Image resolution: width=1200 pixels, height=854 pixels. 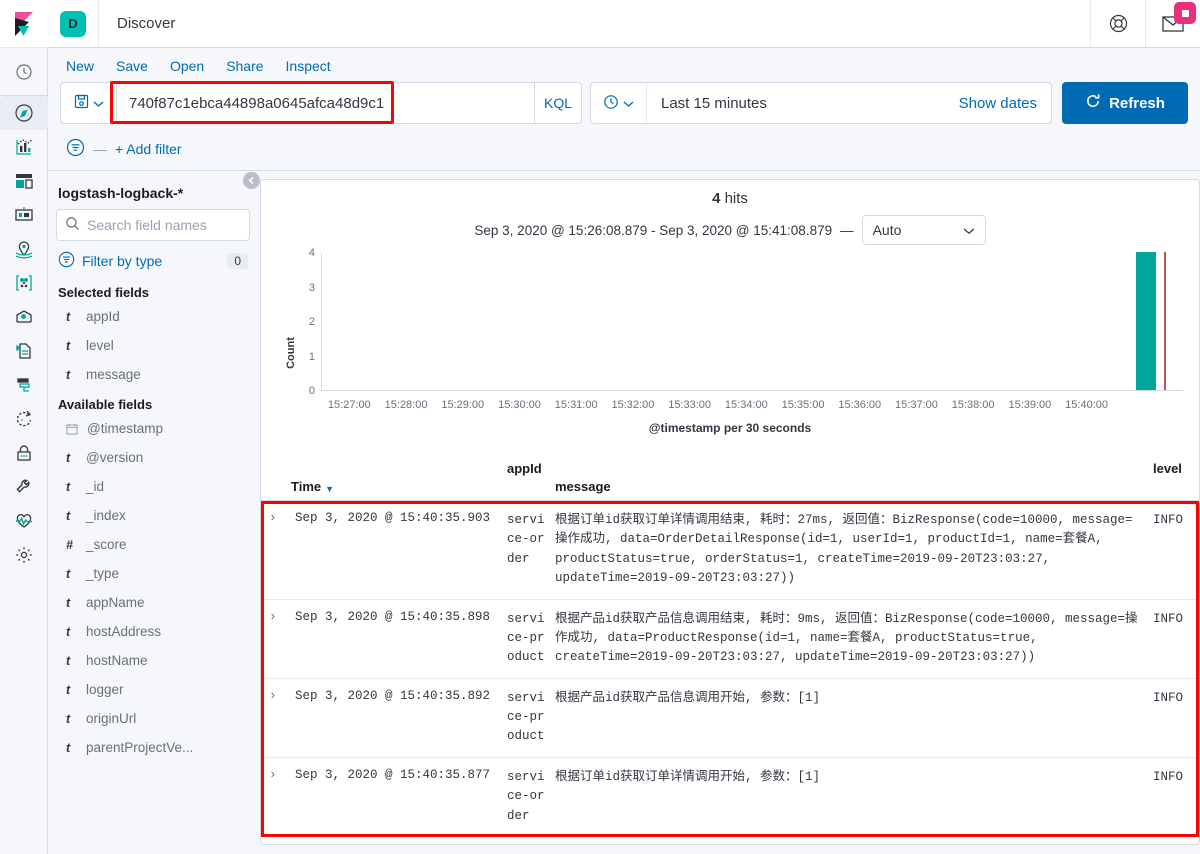 What do you see at coordinates (132, 66) in the screenshot?
I see `topnav-save: Save` at bounding box center [132, 66].